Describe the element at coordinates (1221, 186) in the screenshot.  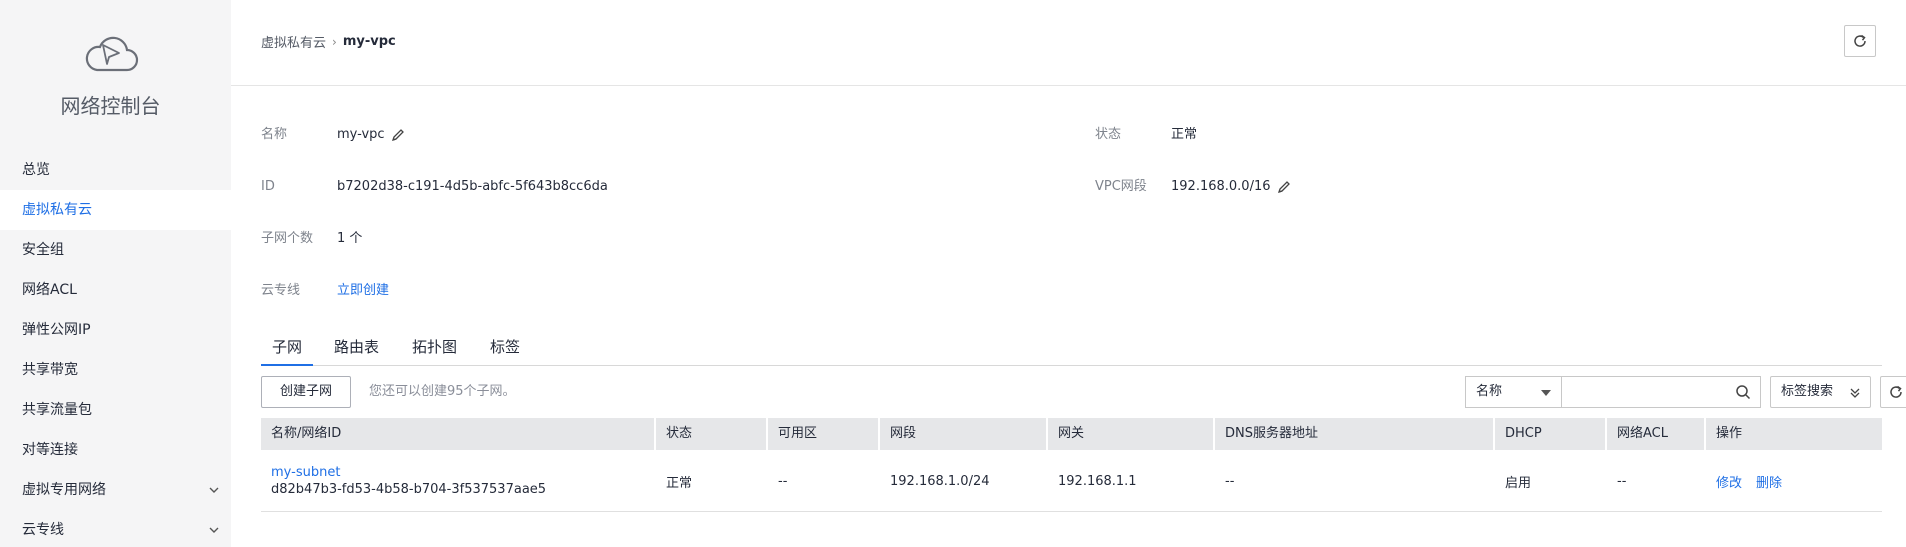
I see `cidr-text: 192.168.0.0/16` at that location.